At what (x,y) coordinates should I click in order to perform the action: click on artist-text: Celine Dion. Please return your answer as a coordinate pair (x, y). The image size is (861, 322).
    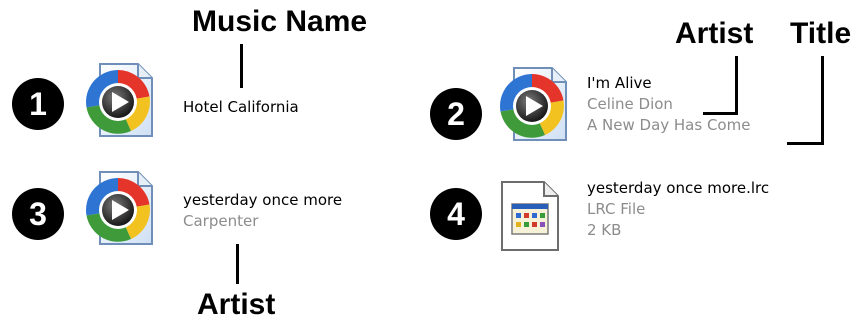
    Looking at the image, I should click on (630, 104).